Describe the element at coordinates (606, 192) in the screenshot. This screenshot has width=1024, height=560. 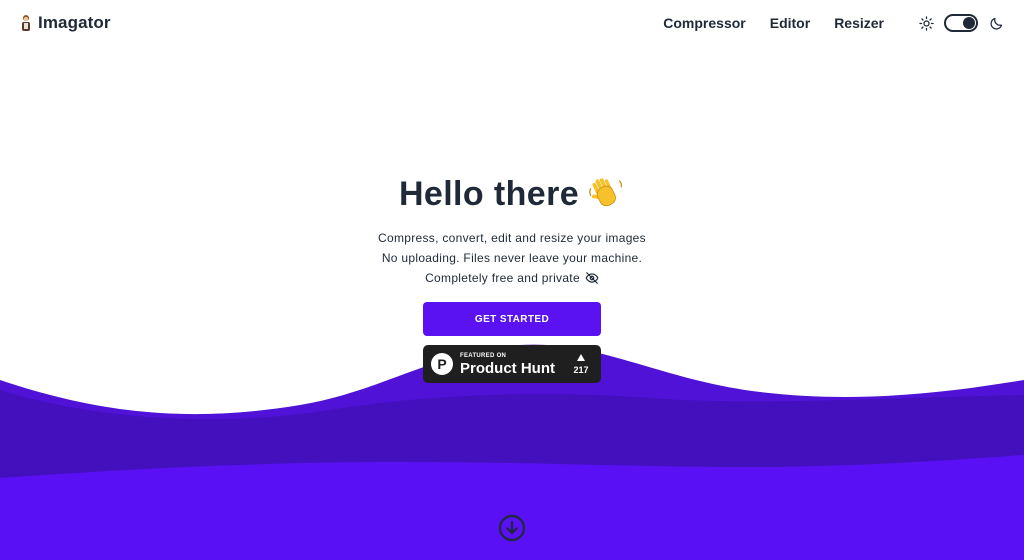
I see `waving-hand-icon` at that location.